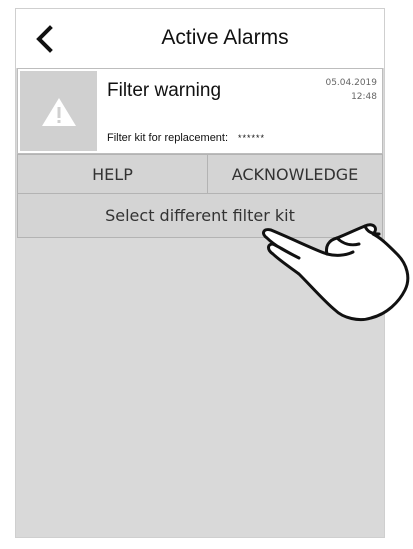 The image size is (413, 549). I want to click on alarm-icon-box, so click(58, 111).